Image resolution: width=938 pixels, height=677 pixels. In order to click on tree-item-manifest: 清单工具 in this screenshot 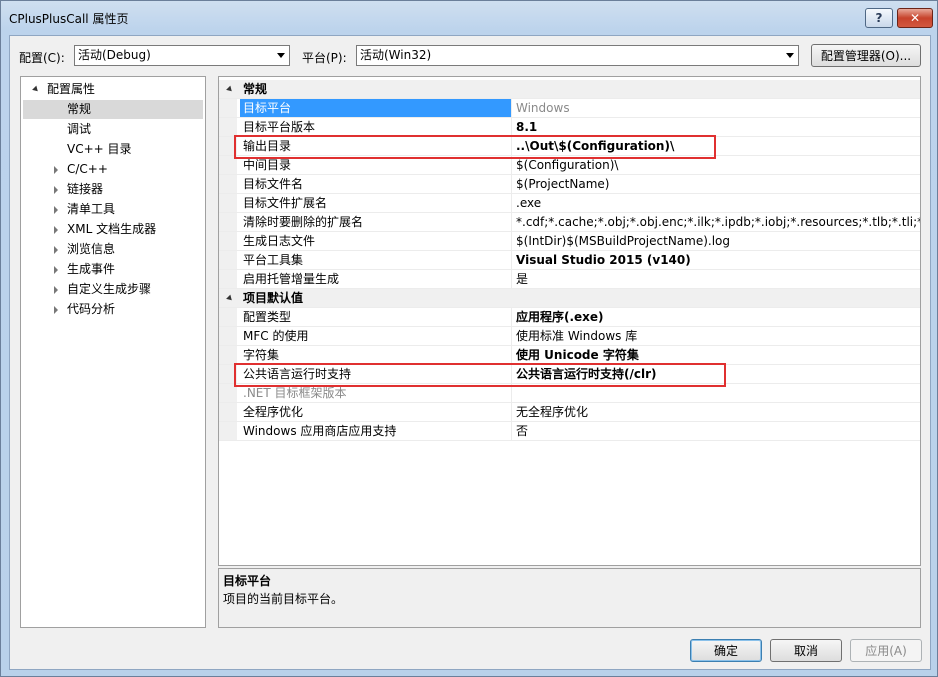, I will do `click(85, 209)`.